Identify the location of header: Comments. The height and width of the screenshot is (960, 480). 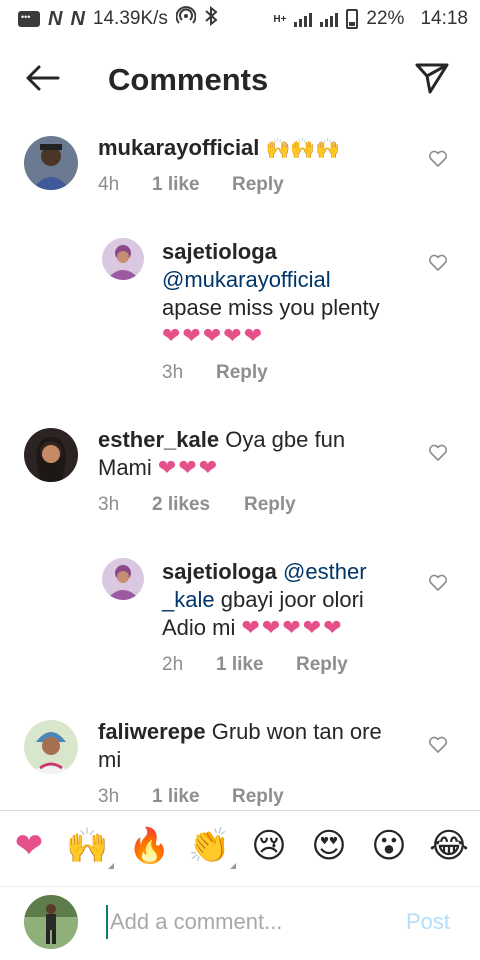
(240, 80).